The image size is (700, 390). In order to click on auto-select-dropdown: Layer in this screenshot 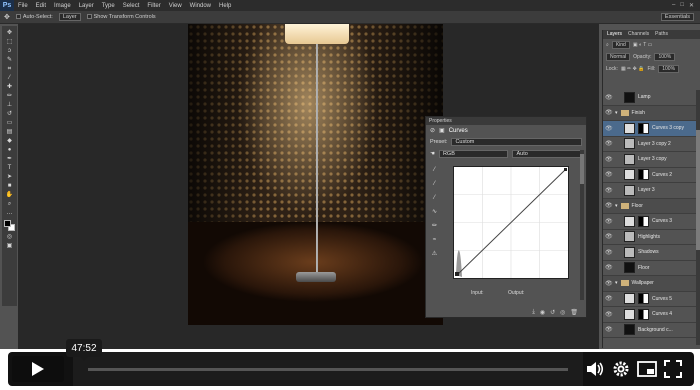, I will do `click(69, 17)`.